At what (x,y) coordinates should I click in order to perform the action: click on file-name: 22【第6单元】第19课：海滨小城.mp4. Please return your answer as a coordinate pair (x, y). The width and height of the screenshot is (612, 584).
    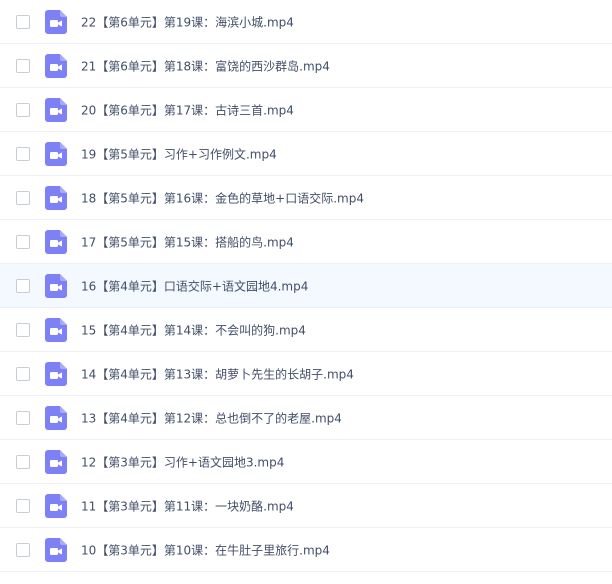
    Looking at the image, I should click on (187, 21).